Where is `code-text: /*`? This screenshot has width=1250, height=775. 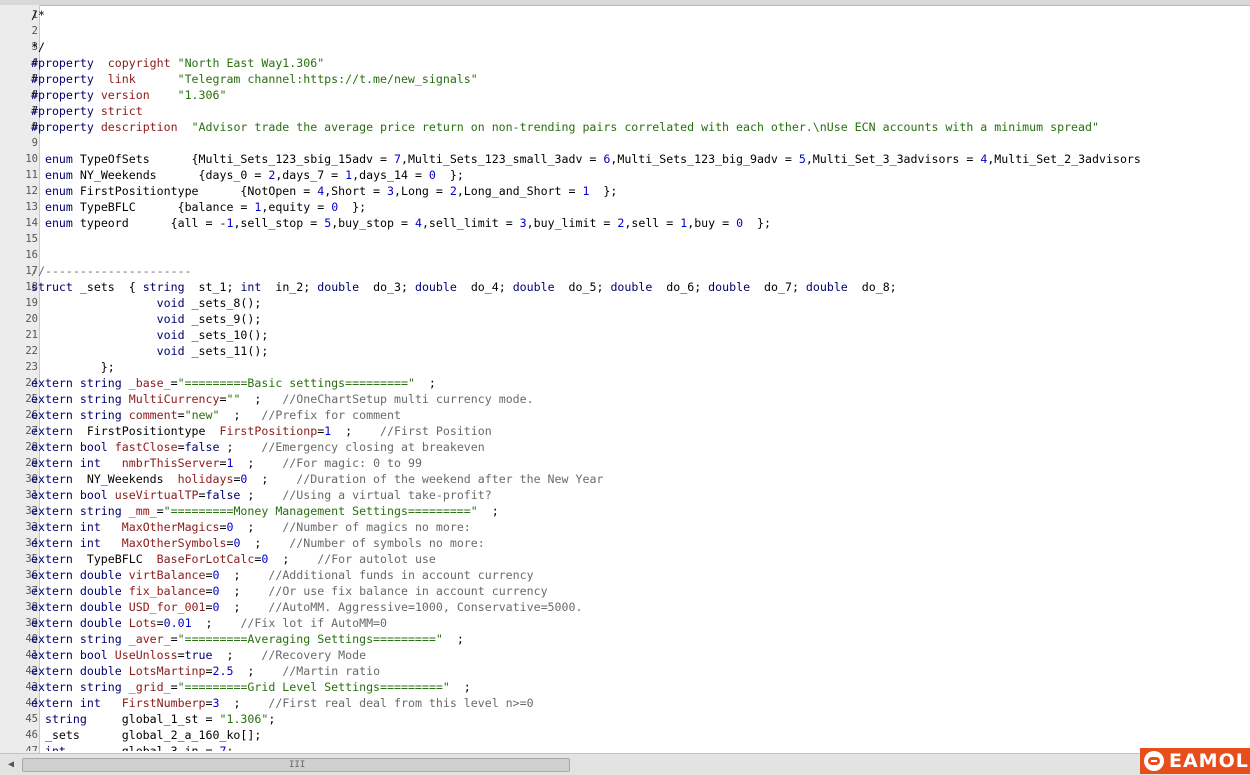 code-text: /* is located at coordinates (38, 15).